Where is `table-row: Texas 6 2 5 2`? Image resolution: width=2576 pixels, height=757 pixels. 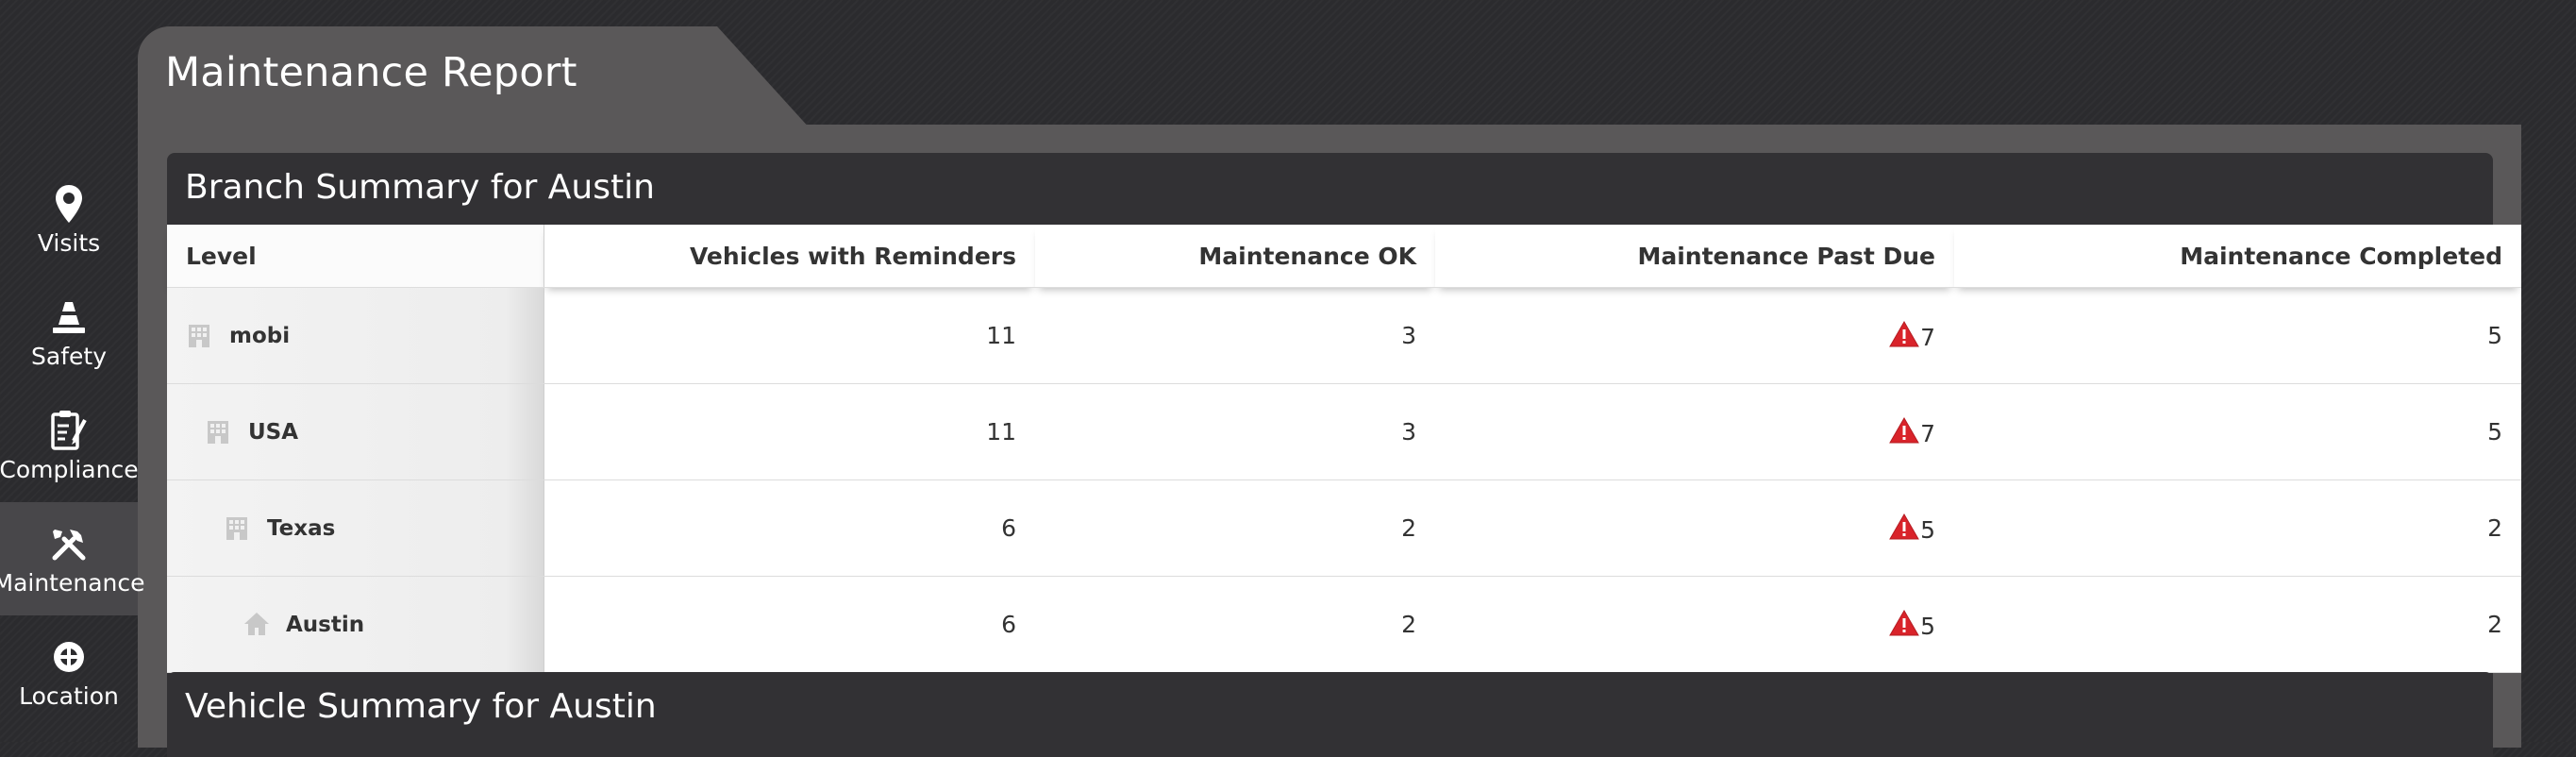 table-row: Texas 6 2 5 2 is located at coordinates (1344, 528).